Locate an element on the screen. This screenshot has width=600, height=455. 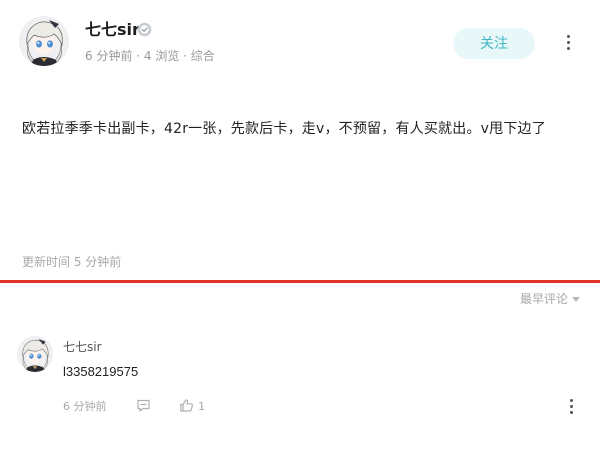
comment-icon is located at coordinates (143, 405).